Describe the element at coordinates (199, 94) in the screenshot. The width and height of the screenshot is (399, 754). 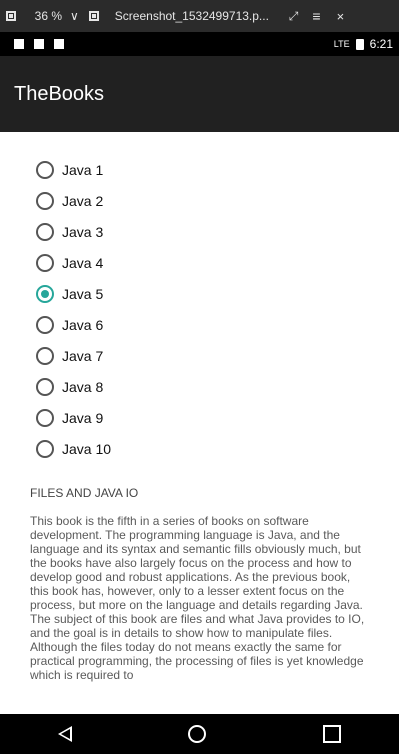
I see `app-toolbar: TheBooks` at that location.